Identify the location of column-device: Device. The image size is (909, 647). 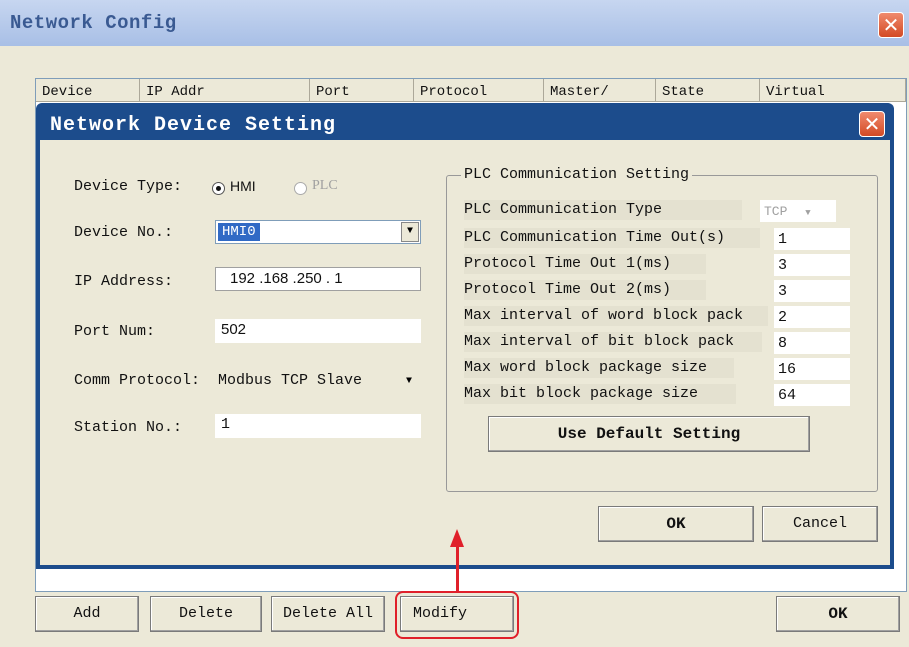
(88, 90).